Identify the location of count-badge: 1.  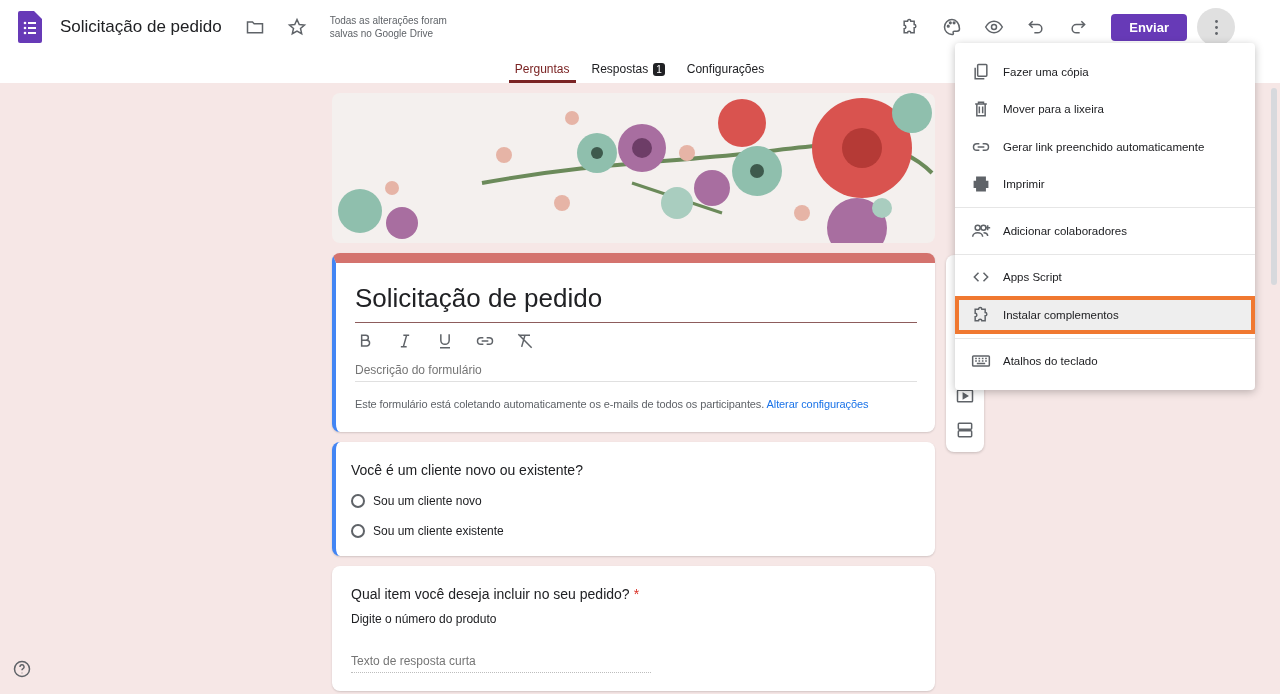
(659, 69).